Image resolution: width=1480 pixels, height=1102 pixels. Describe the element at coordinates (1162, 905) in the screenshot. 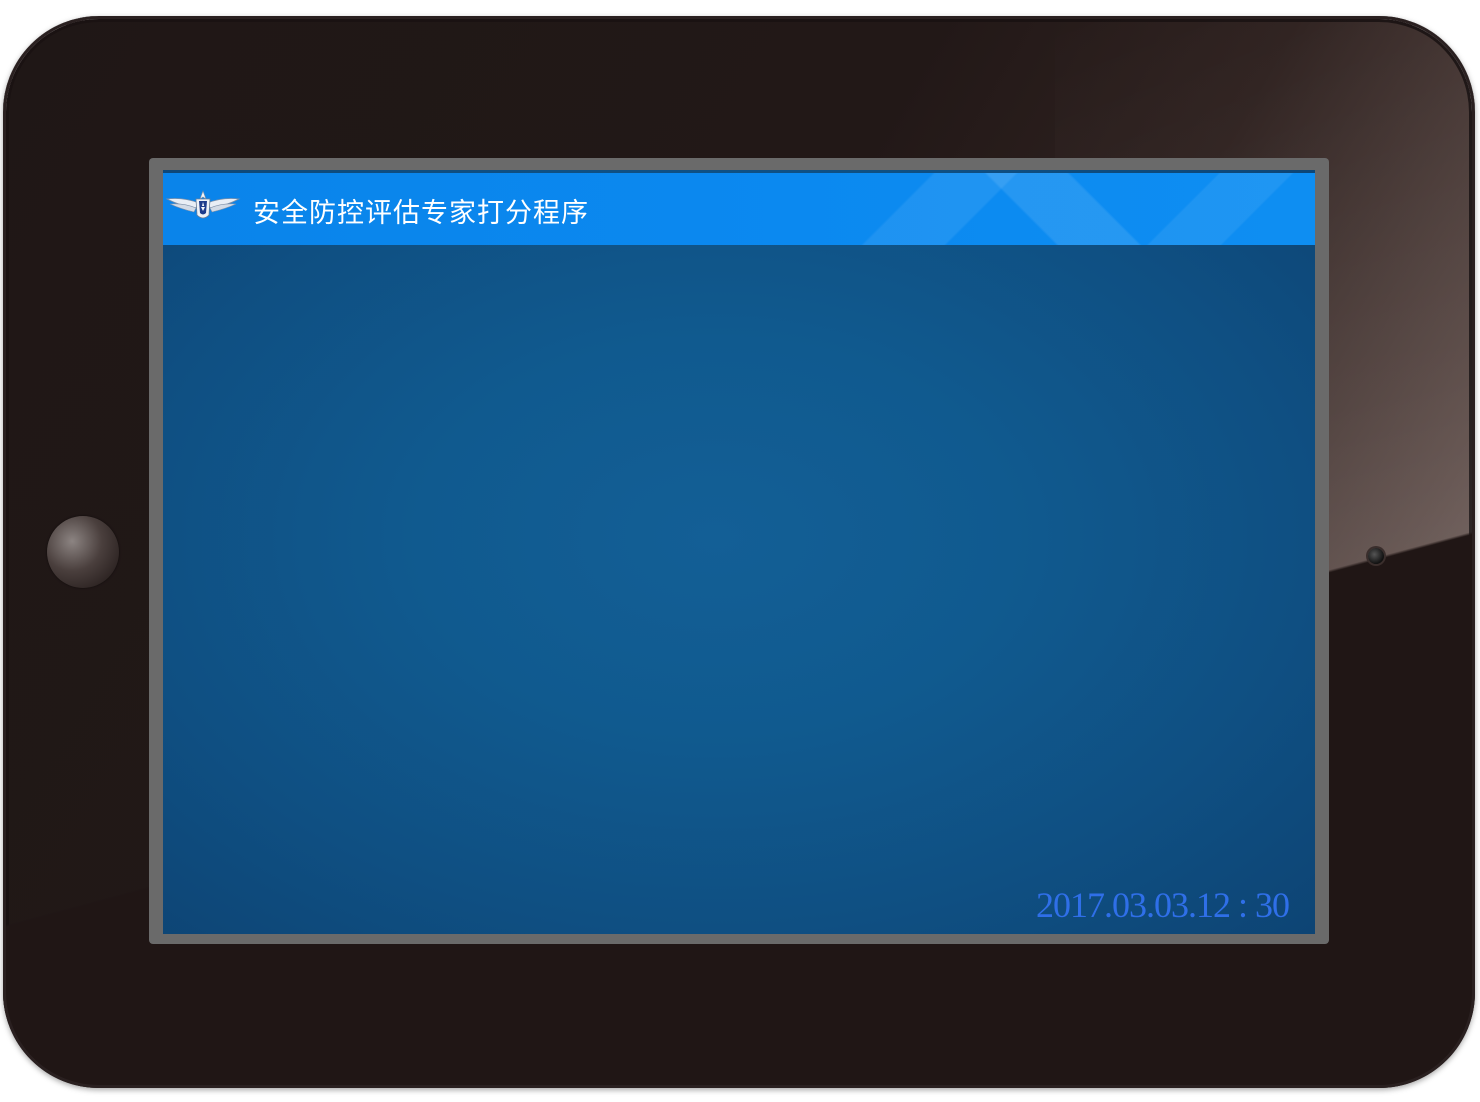

I see `datetime-display: 2017.03.03.12 : 30` at that location.